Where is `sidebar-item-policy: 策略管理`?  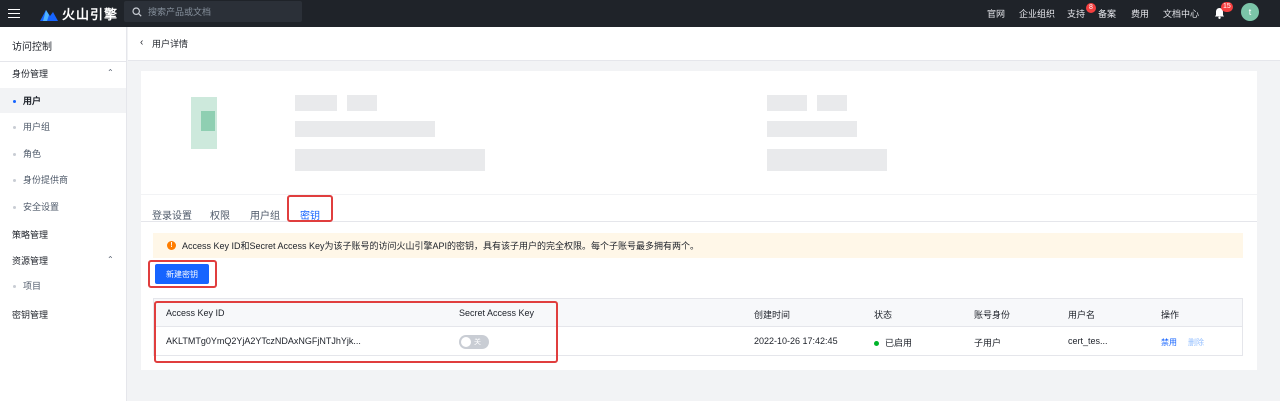 sidebar-item-policy: 策略管理 is located at coordinates (30, 234).